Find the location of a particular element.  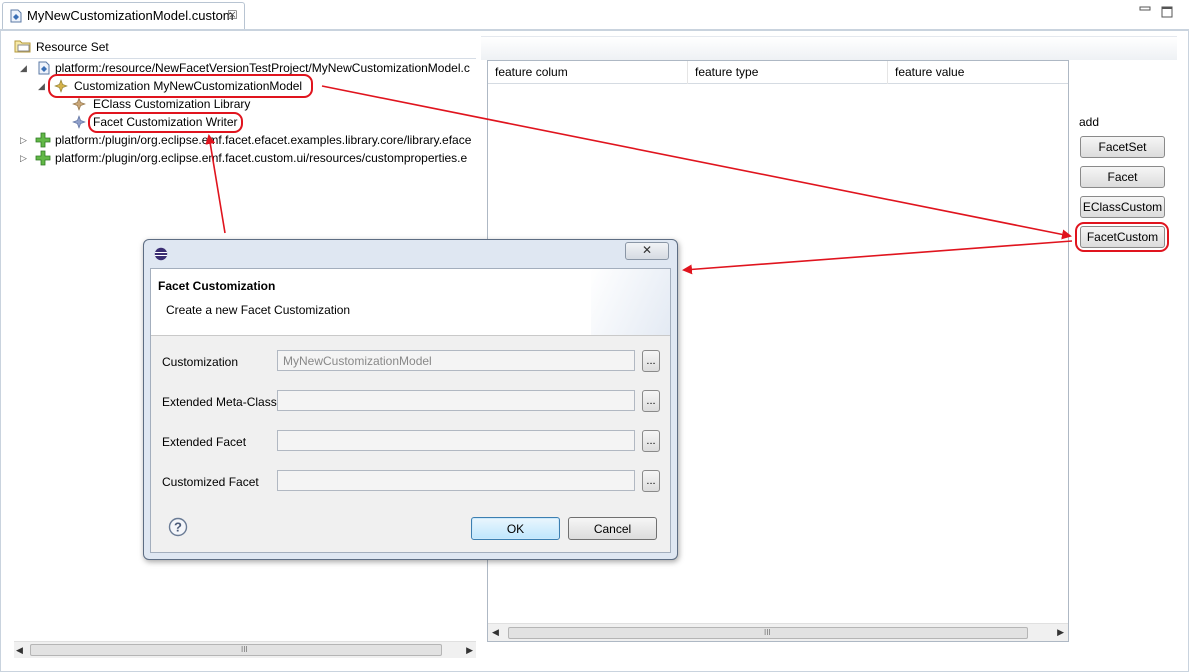

table-header: feature colum feature type feature value is located at coordinates (778, 72).